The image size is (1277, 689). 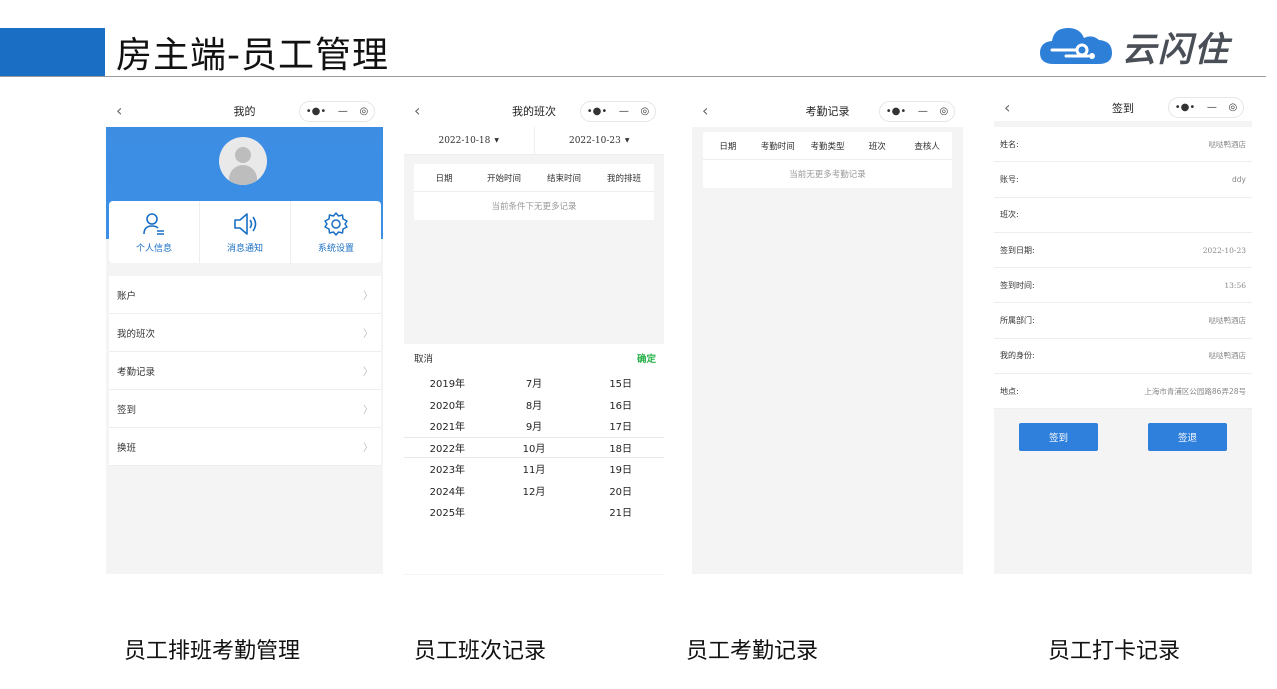 I want to click on nav-bar: ‹ 签到 •●• — ◎, so click(x=1123, y=108).